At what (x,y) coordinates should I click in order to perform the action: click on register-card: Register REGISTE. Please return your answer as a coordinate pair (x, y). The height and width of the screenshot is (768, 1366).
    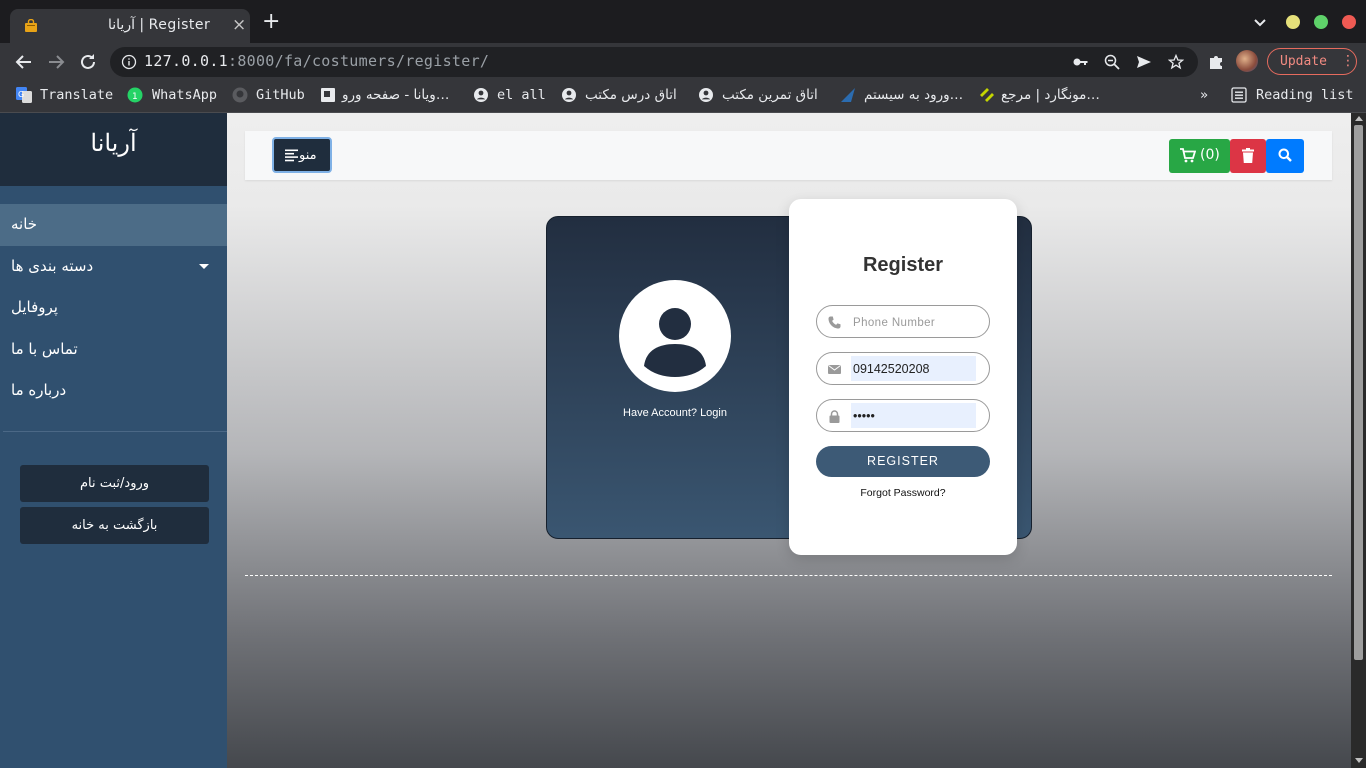
    Looking at the image, I should click on (903, 377).